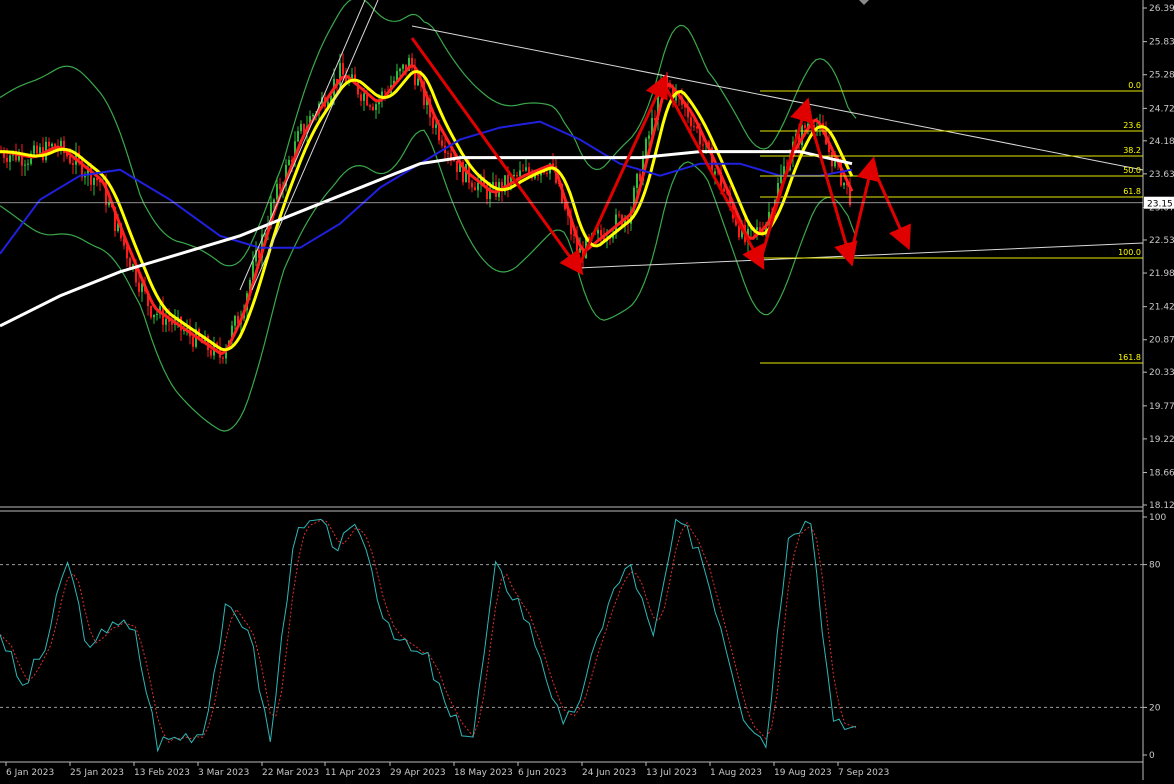  I want to click on stoch-tick-label: 20, so click(1155, 708).